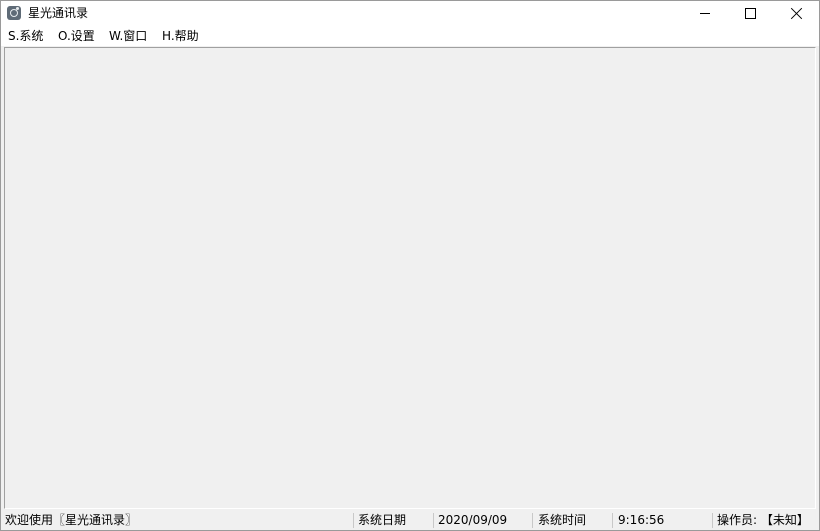  I want to click on minimize-icon, so click(705, 13).